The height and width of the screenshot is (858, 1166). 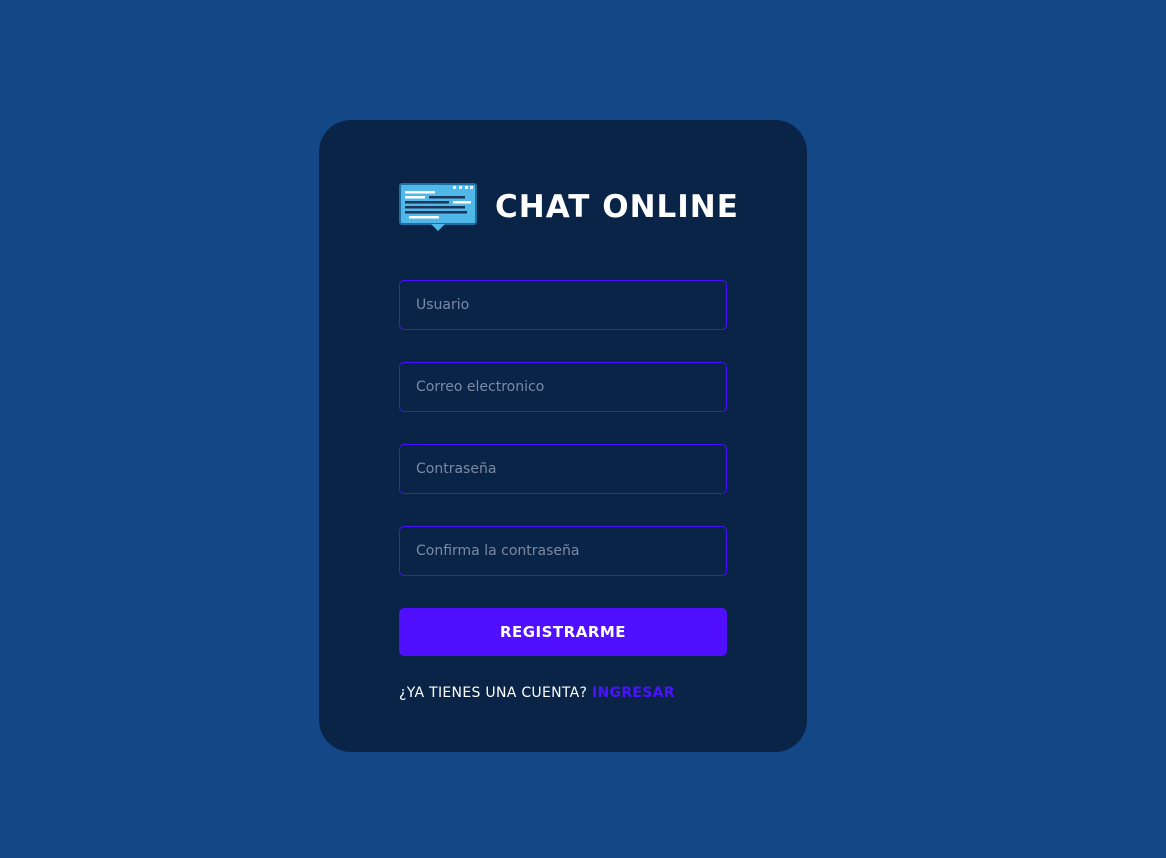 What do you see at coordinates (563, 387) in the screenshot?
I see `email-input` at bounding box center [563, 387].